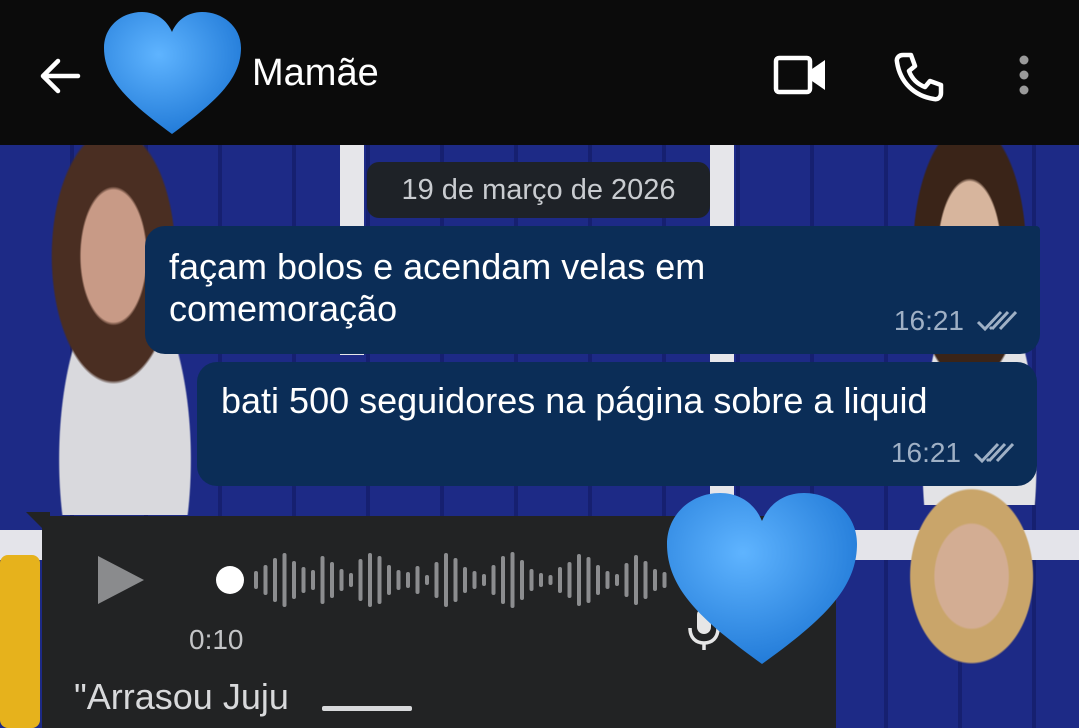  Describe the element at coordinates (172, 73) in the screenshot. I see `blue-heart-avatar` at that location.